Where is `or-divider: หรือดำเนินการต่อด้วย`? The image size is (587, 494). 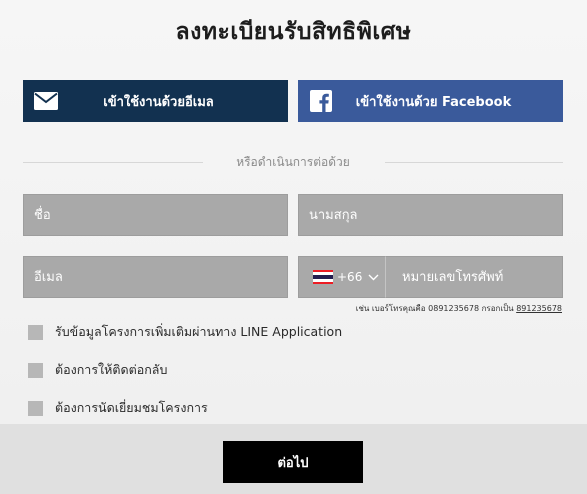
or-divider: หรือดำเนินการต่อด้วย is located at coordinates (293, 162).